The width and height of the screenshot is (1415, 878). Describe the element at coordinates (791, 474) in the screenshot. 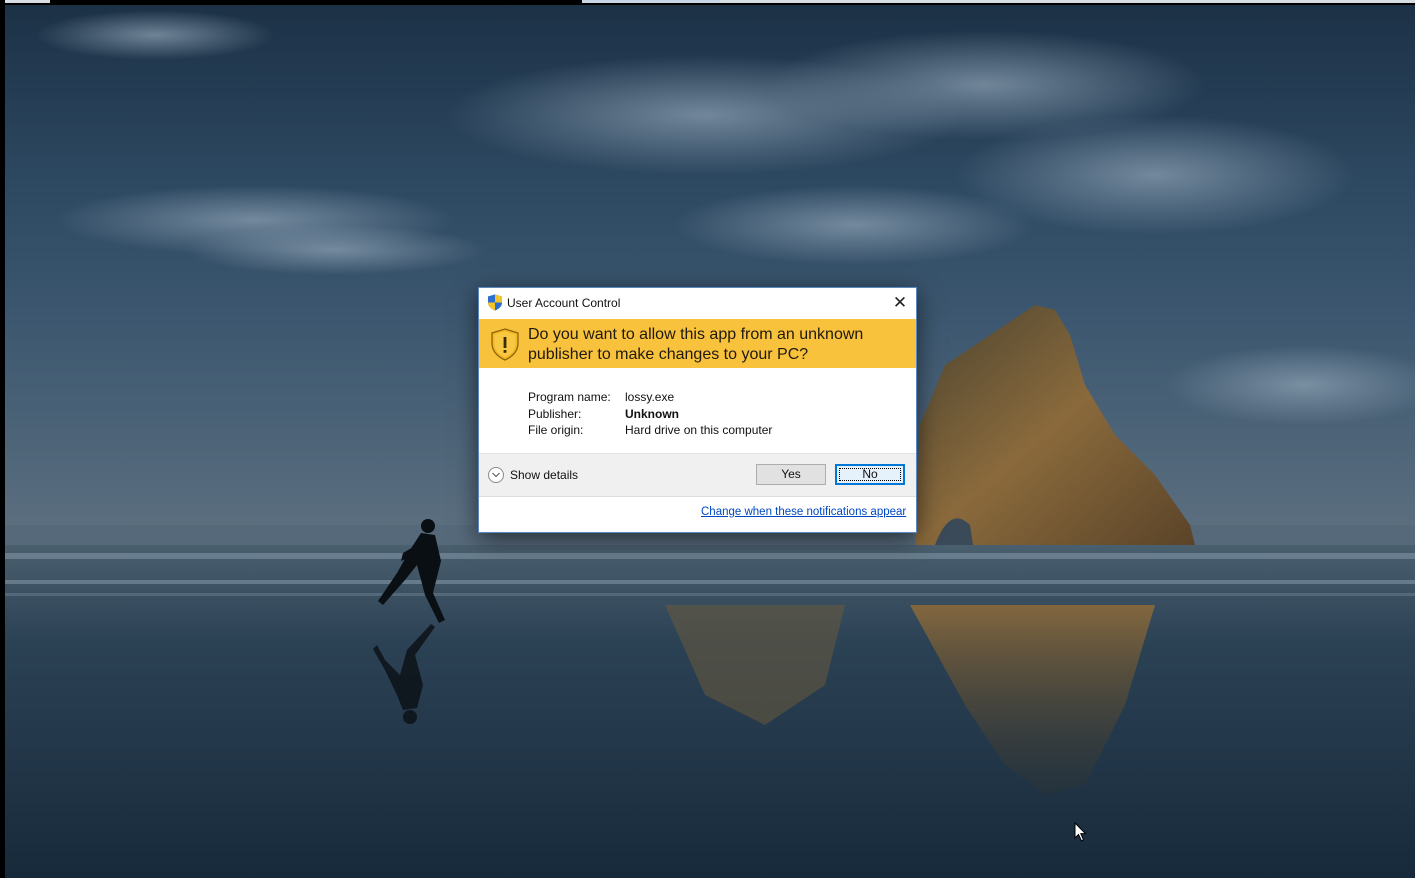

I see `yes-button: Yes` at that location.